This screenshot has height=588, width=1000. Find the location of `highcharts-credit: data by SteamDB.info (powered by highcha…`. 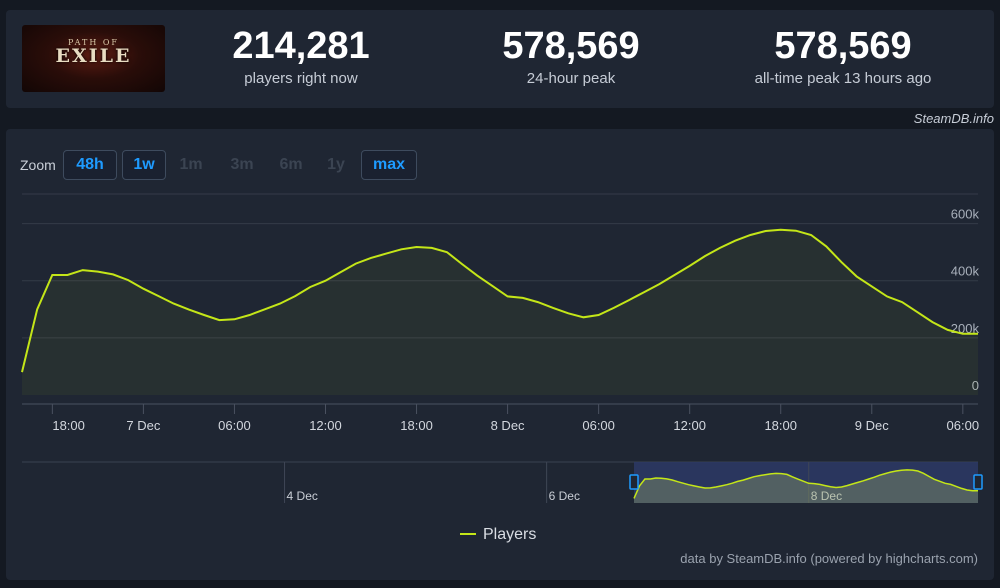

highcharts-credit: data by SteamDB.info (powered by highcha… is located at coordinates (829, 558).